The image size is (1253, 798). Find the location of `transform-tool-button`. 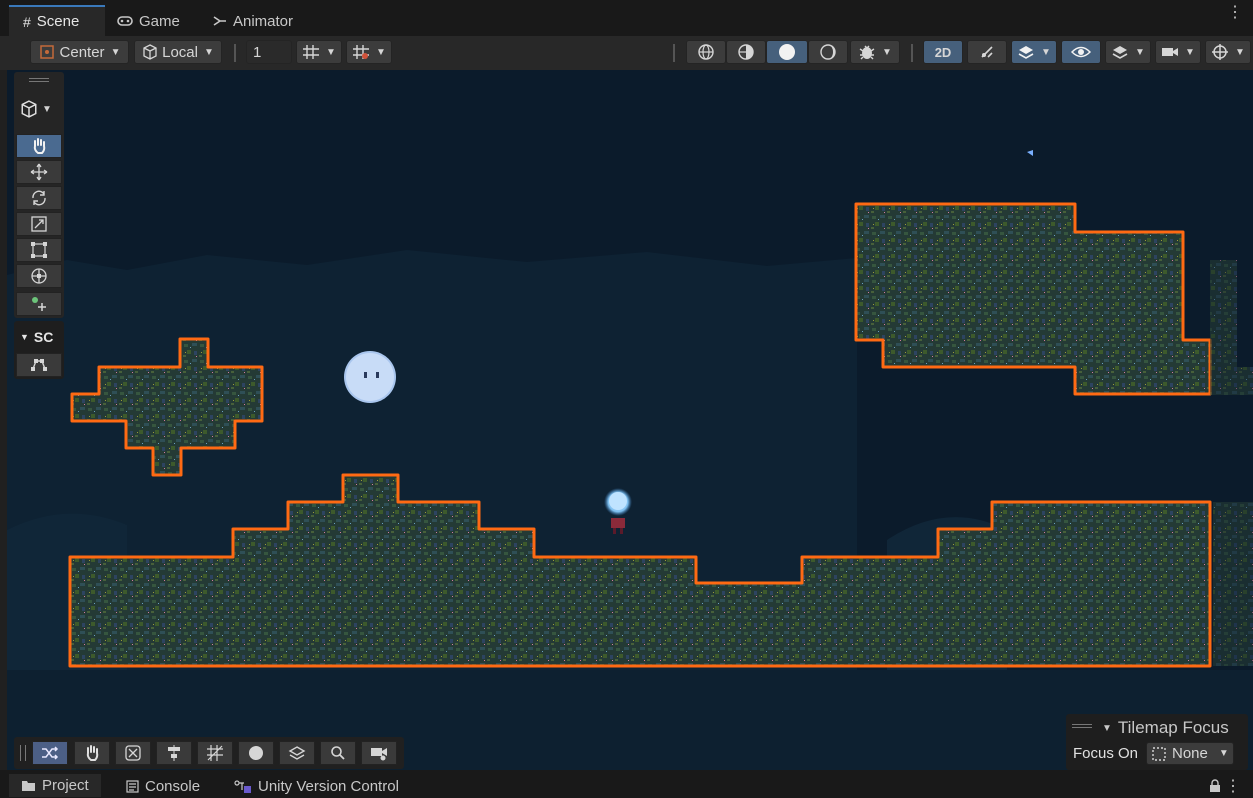

transform-tool-button is located at coordinates (39, 276).